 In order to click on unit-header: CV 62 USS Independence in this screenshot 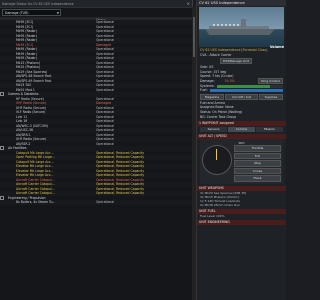, I will do `click(241, 3)`.